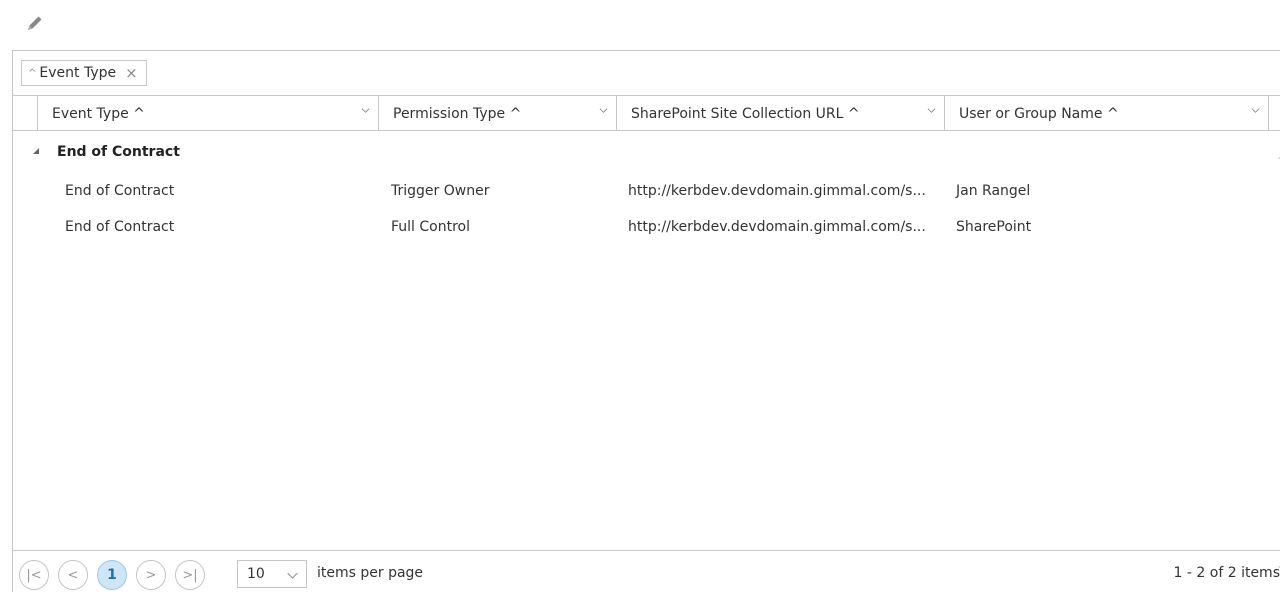 Image resolution: width=1280 pixels, height=593 pixels. I want to click on page-size-value: 10, so click(256, 574).